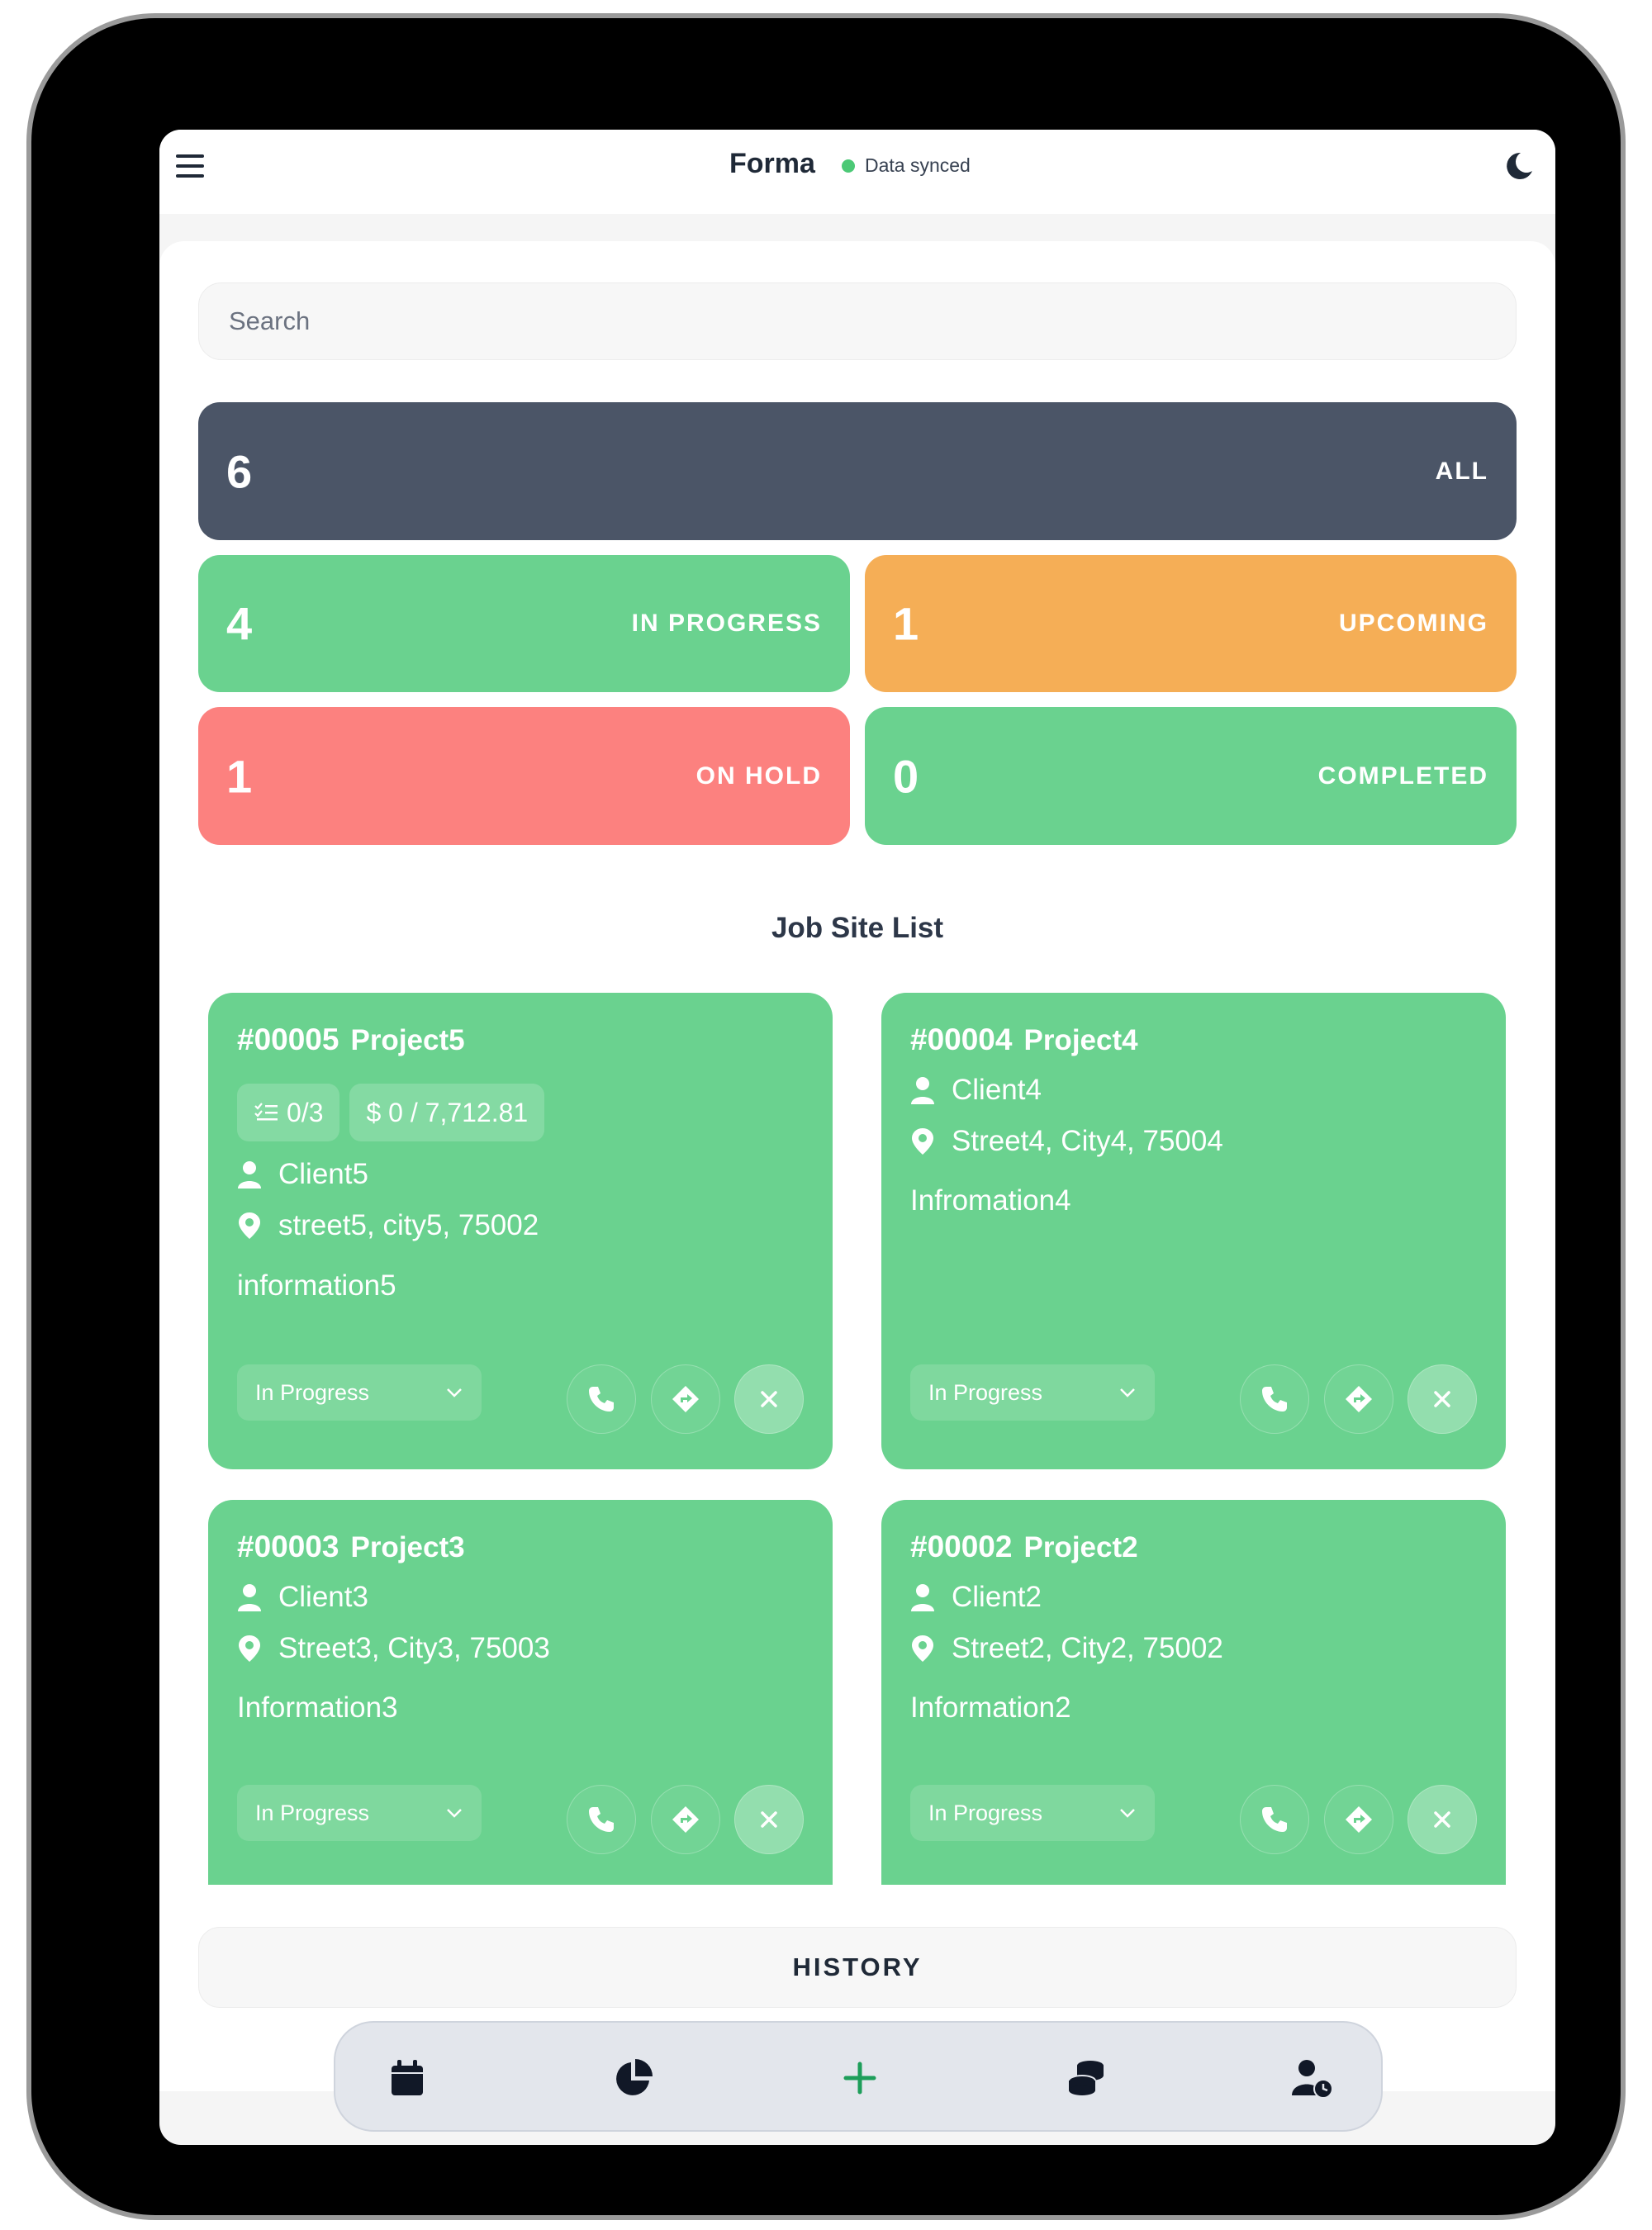 The width and height of the screenshot is (1652, 2230). What do you see at coordinates (906, 165) in the screenshot?
I see `sync-status: Data synced` at bounding box center [906, 165].